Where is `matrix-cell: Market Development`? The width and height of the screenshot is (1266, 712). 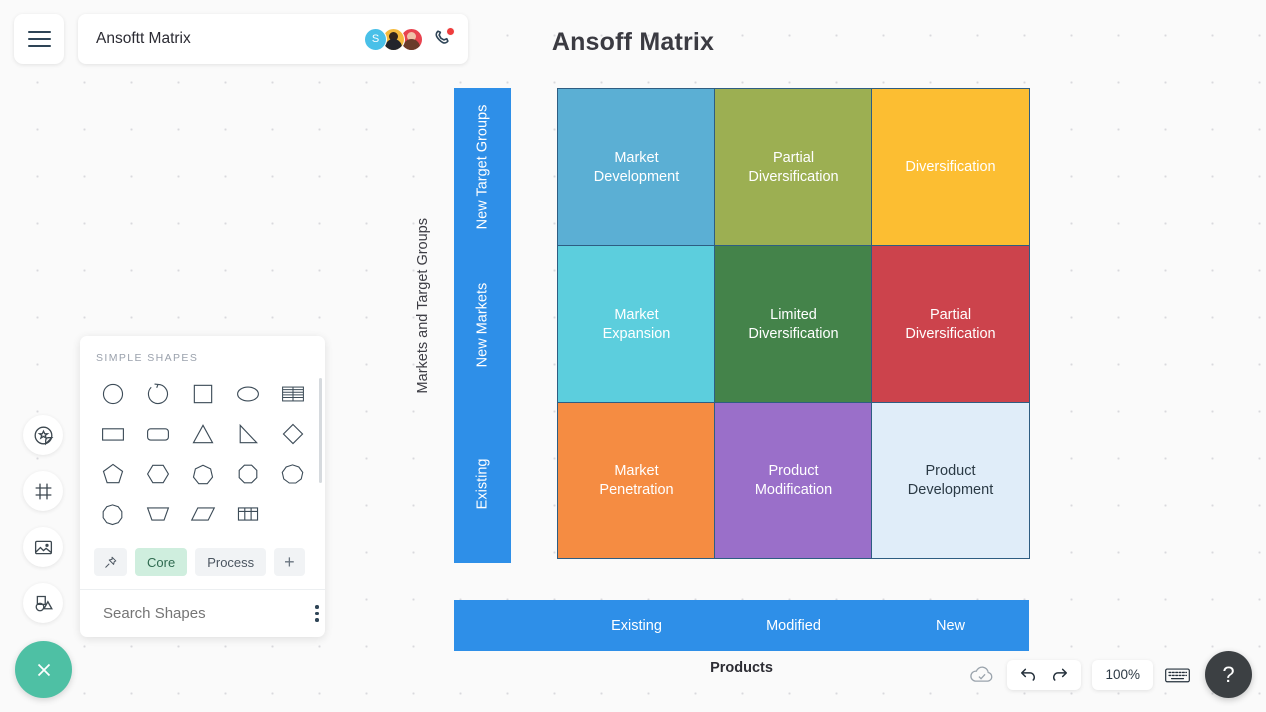 matrix-cell: Market Development is located at coordinates (636, 167).